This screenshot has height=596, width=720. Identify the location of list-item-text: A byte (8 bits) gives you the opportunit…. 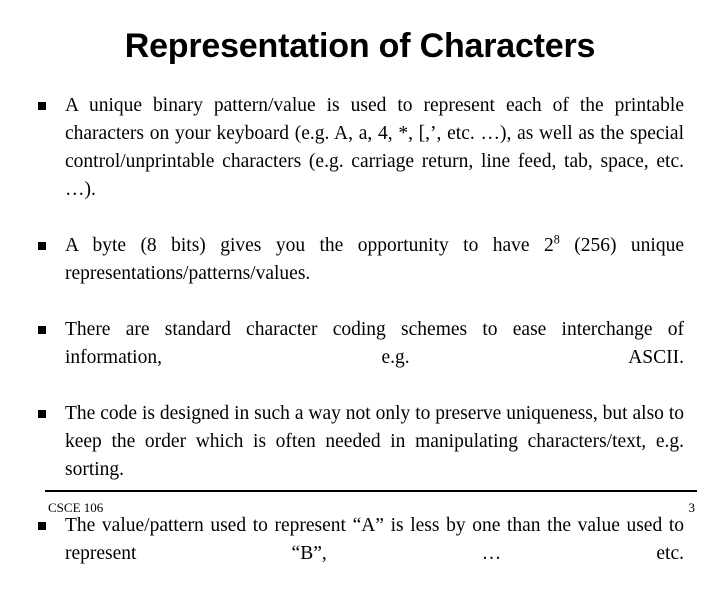
(374, 274).